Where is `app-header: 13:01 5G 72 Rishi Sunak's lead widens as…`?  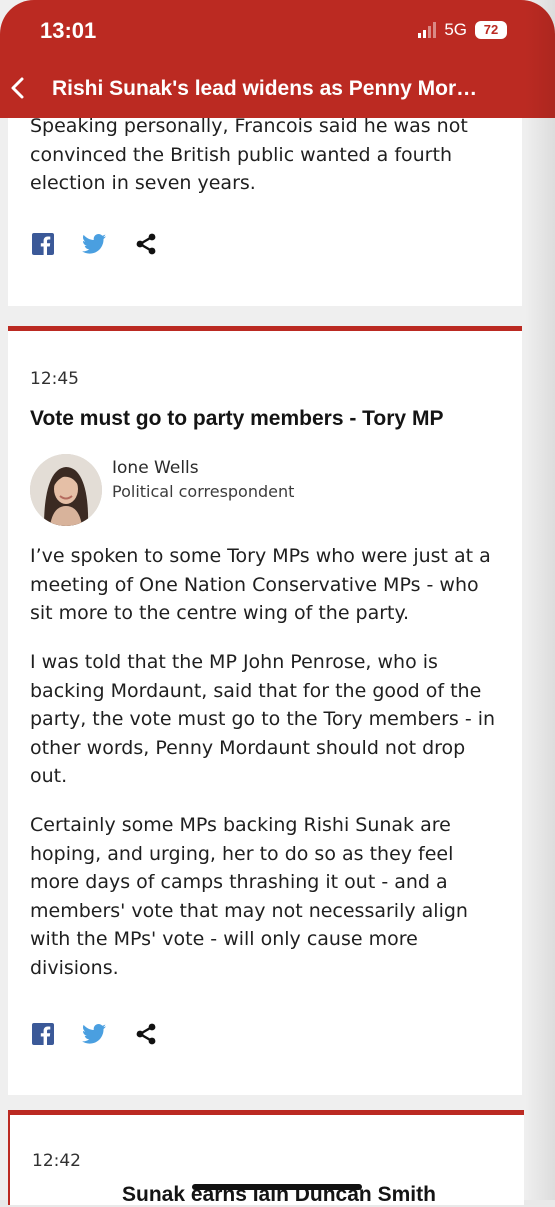 app-header: 13:01 5G 72 Rishi Sunak's lead widens as… is located at coordinates (277, 59).